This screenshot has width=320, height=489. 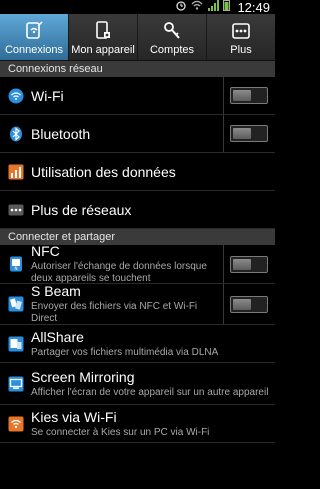 What do you see at coordinates (16, 384) in the screenshot?
I see `screen-mirroring-icon` at bounding box center [16, 384].